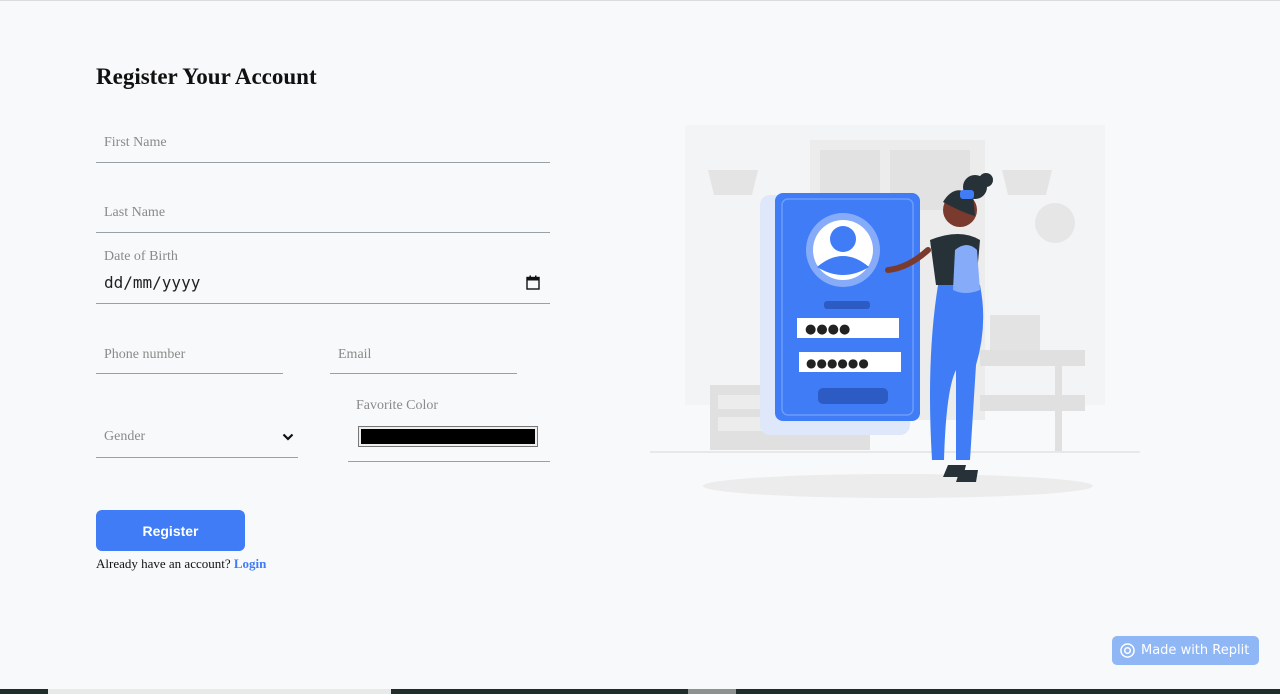 The width and height of the screenshot is (1280, 694). I want to click on chevron-down-icon, so click(288, 437).